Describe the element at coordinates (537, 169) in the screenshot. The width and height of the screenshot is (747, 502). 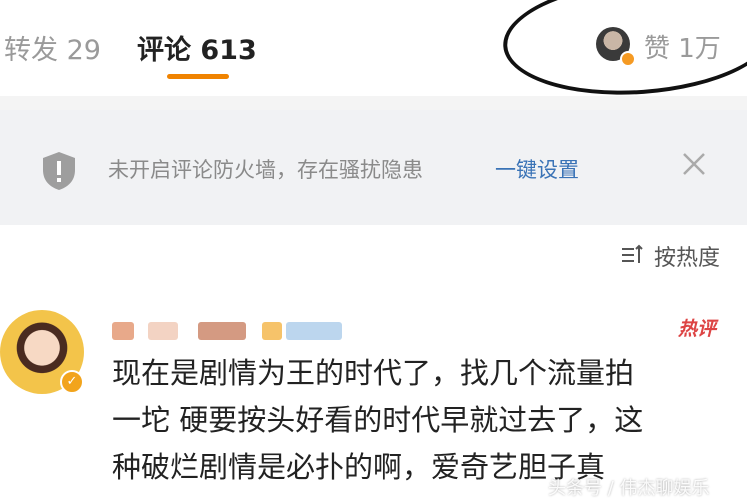
I see `one-click-setup-link: 一键设置` at that location.